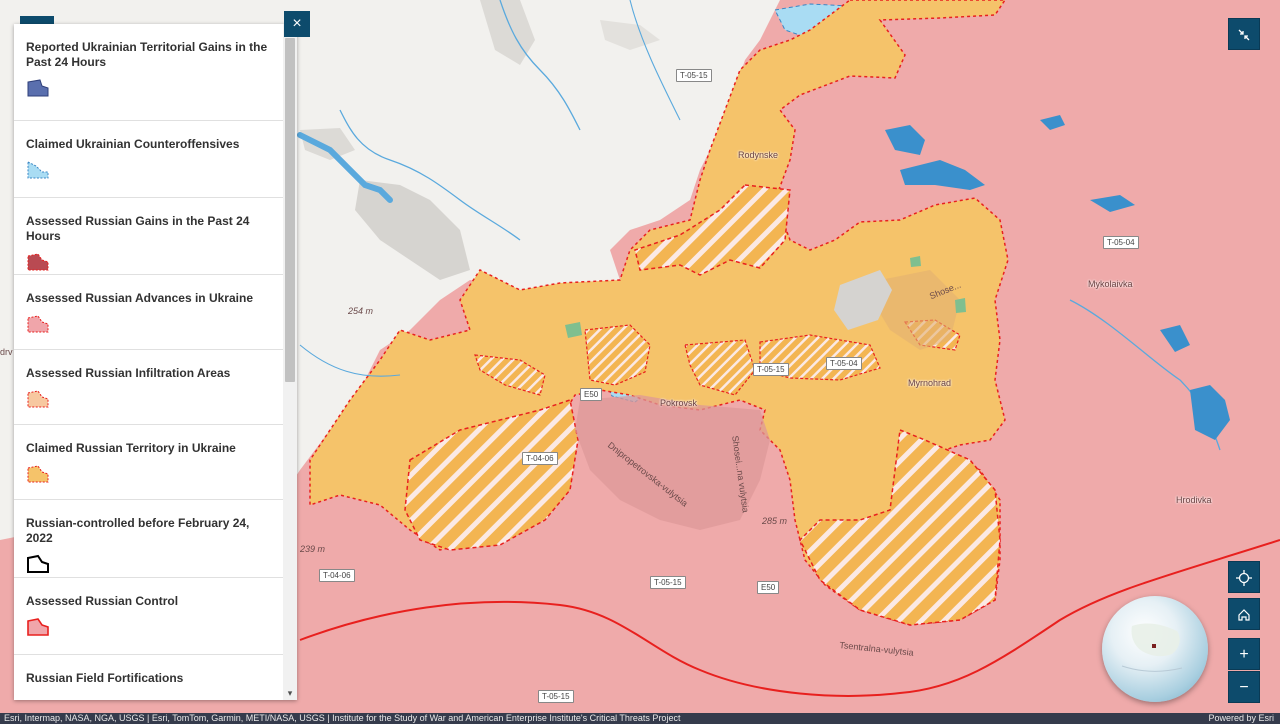  What do you see at coordinates (679, 403) in the screenshot?
I see `town-label: Pokrovsk` at bounding box center [679, 403].